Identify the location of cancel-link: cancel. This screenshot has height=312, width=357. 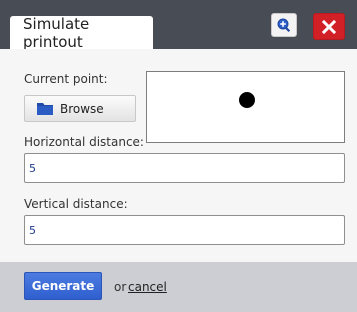
(147, 287).